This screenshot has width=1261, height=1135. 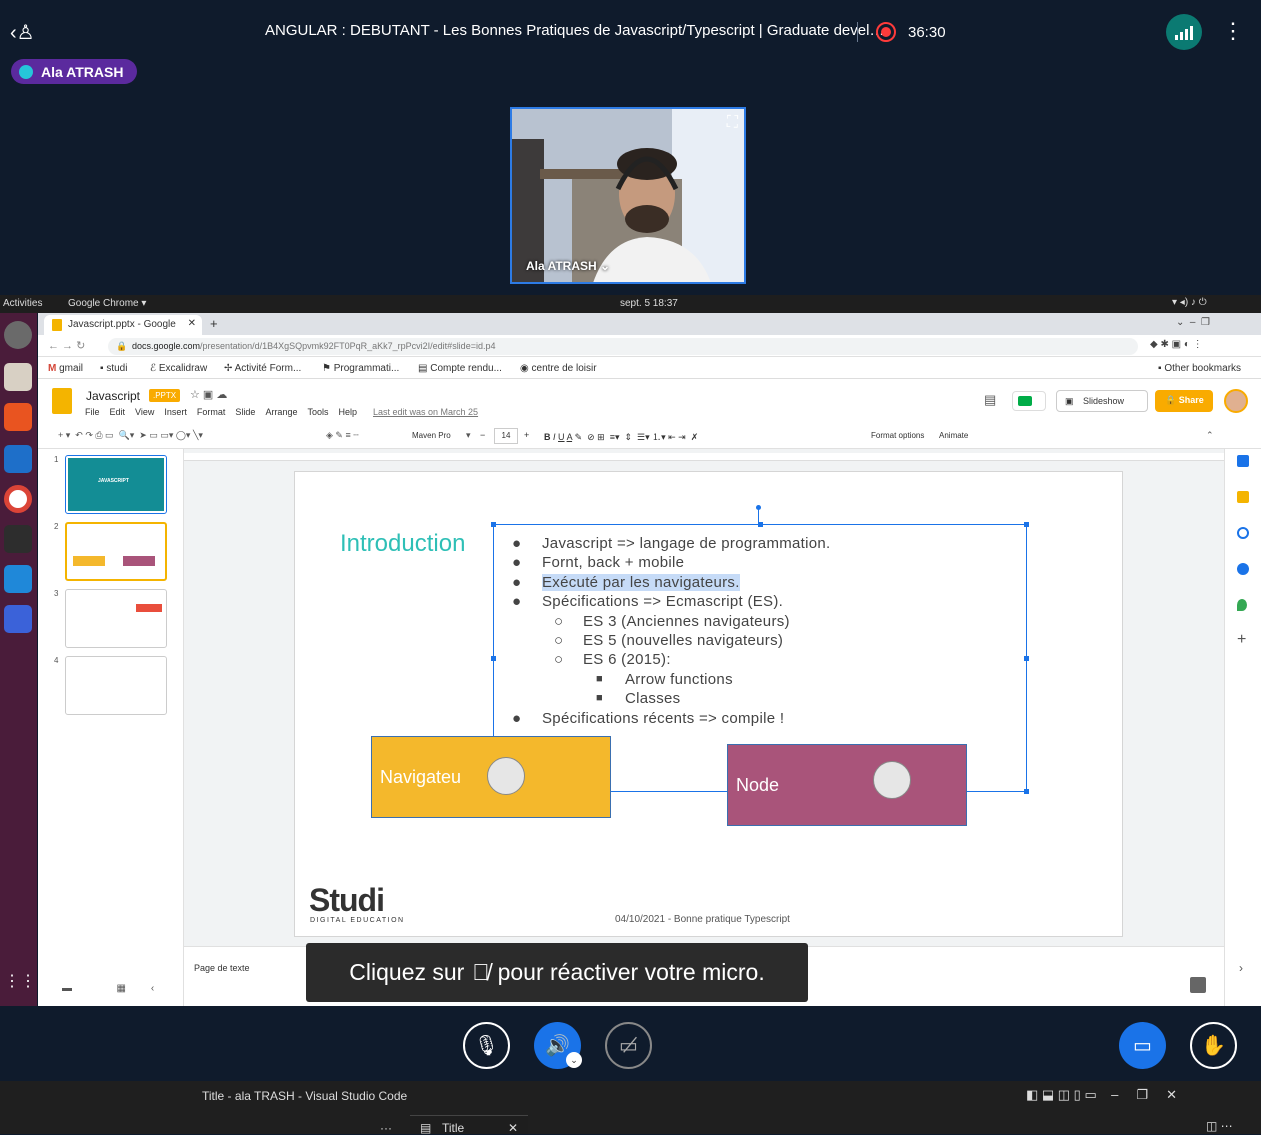 I want to click on tasks-icon, so click(x=1243, y=533).